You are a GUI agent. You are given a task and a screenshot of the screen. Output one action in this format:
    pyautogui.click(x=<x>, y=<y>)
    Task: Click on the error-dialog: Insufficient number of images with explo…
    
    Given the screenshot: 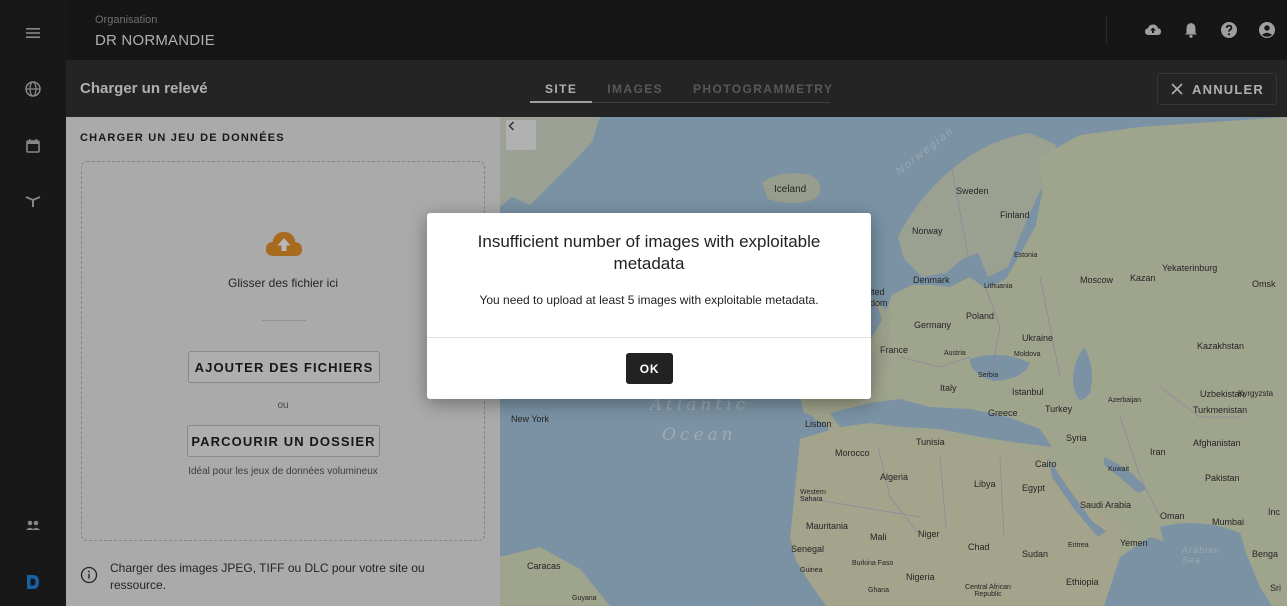 What is the action you would take?
    pyautogui.click(x=649, y=306)
    